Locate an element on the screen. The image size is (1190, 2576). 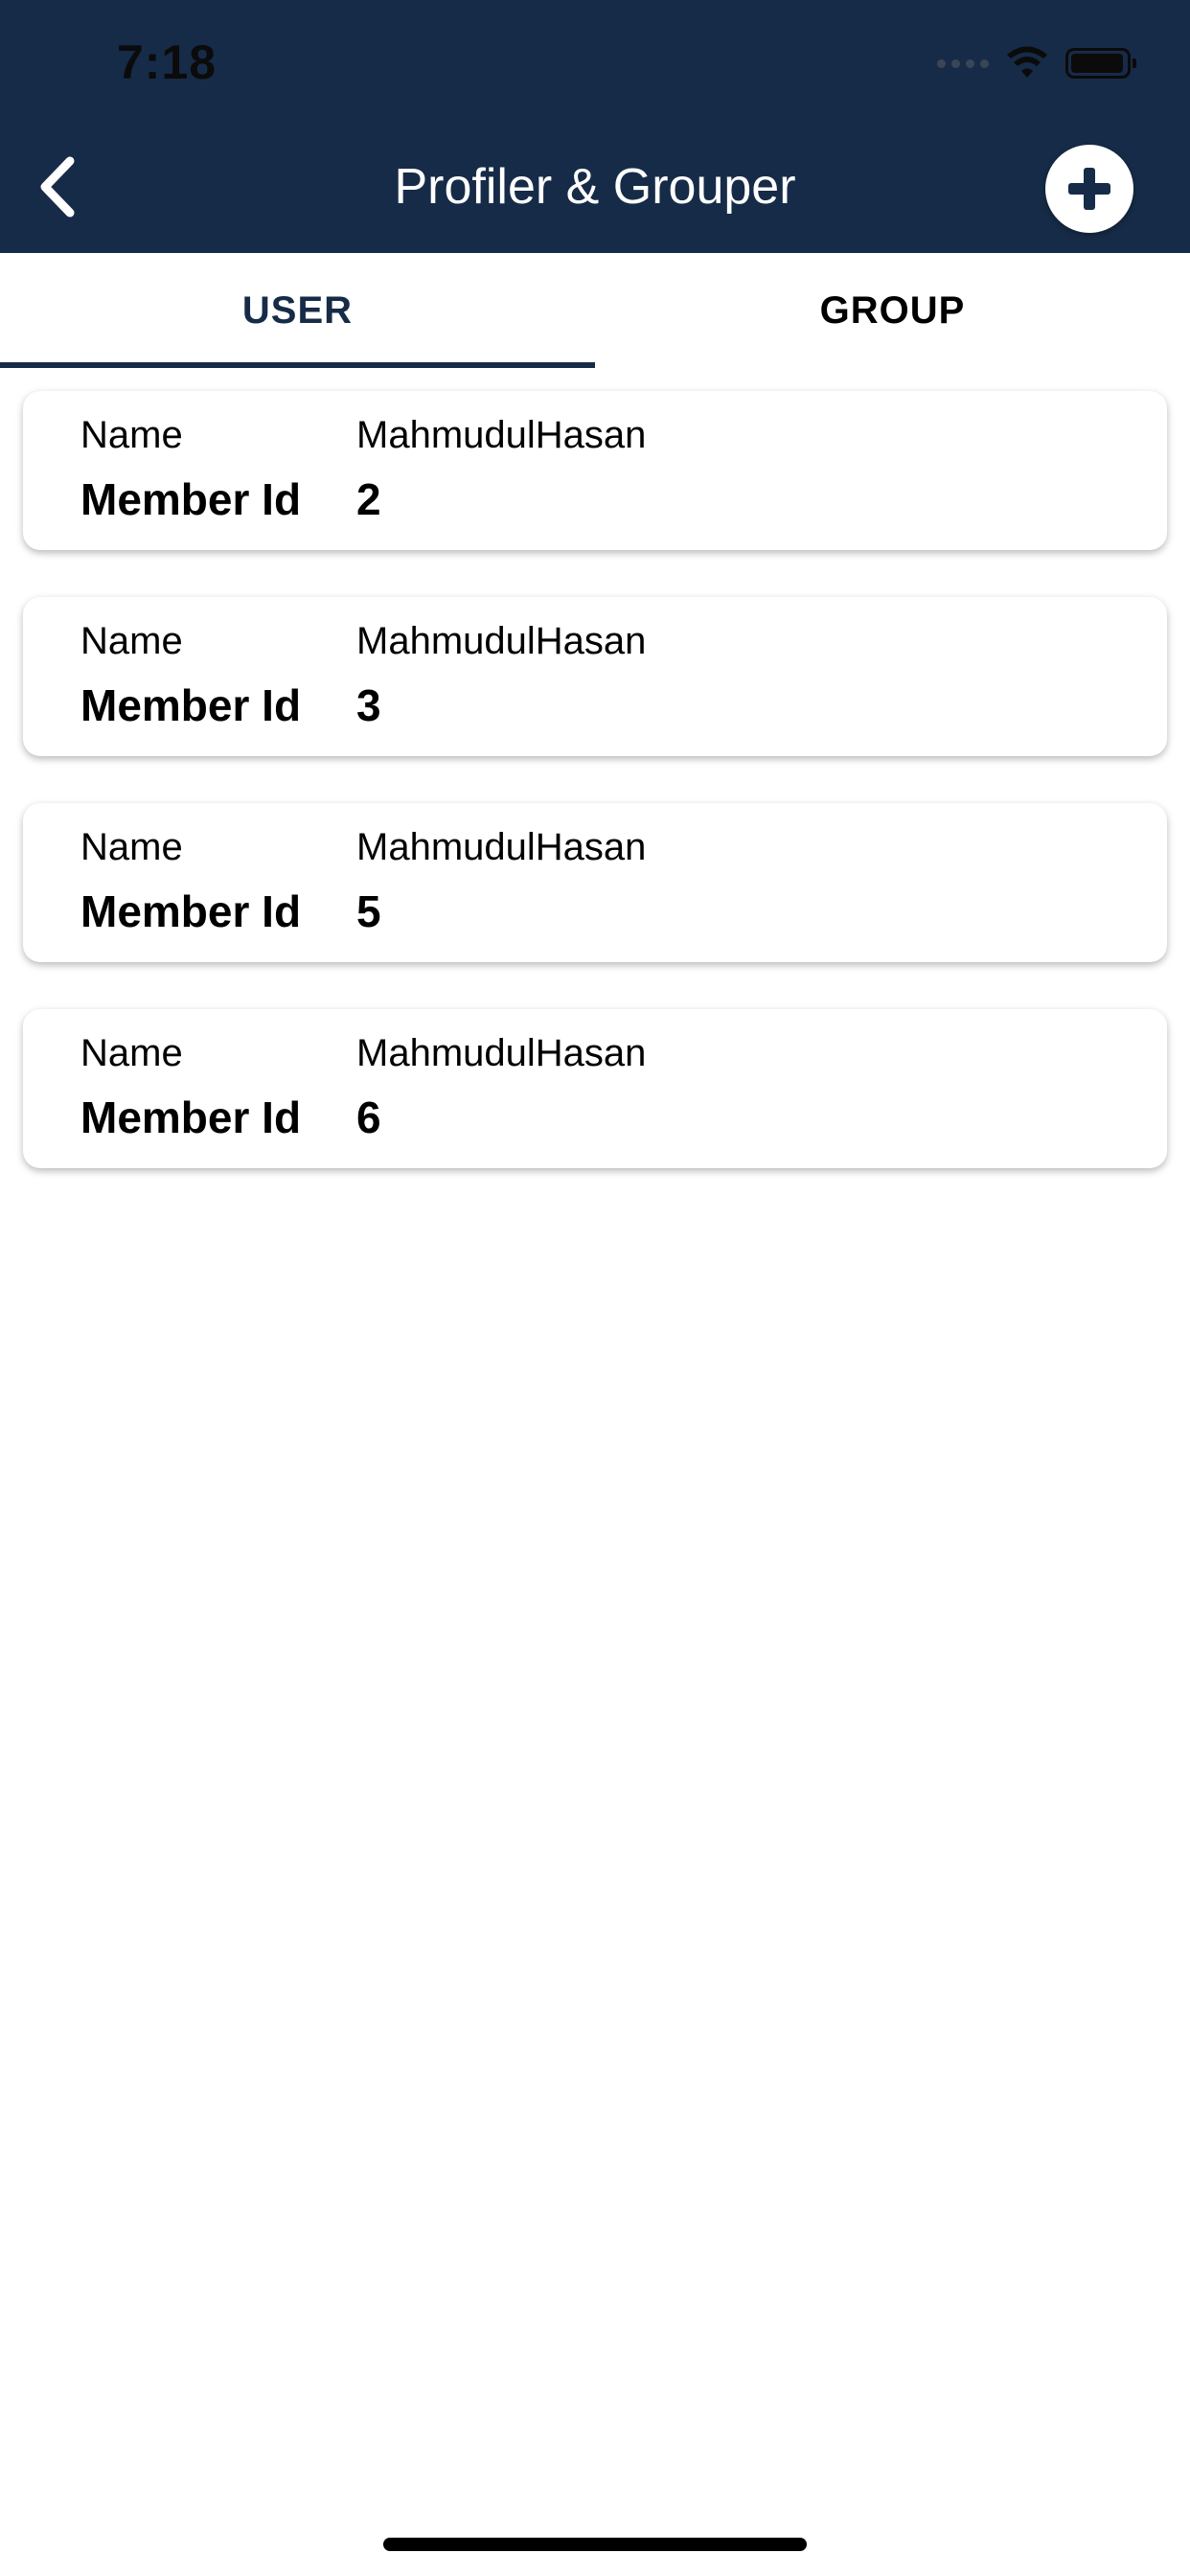
member-id-row: Member Id 5 is located at coordinates (230, 911).